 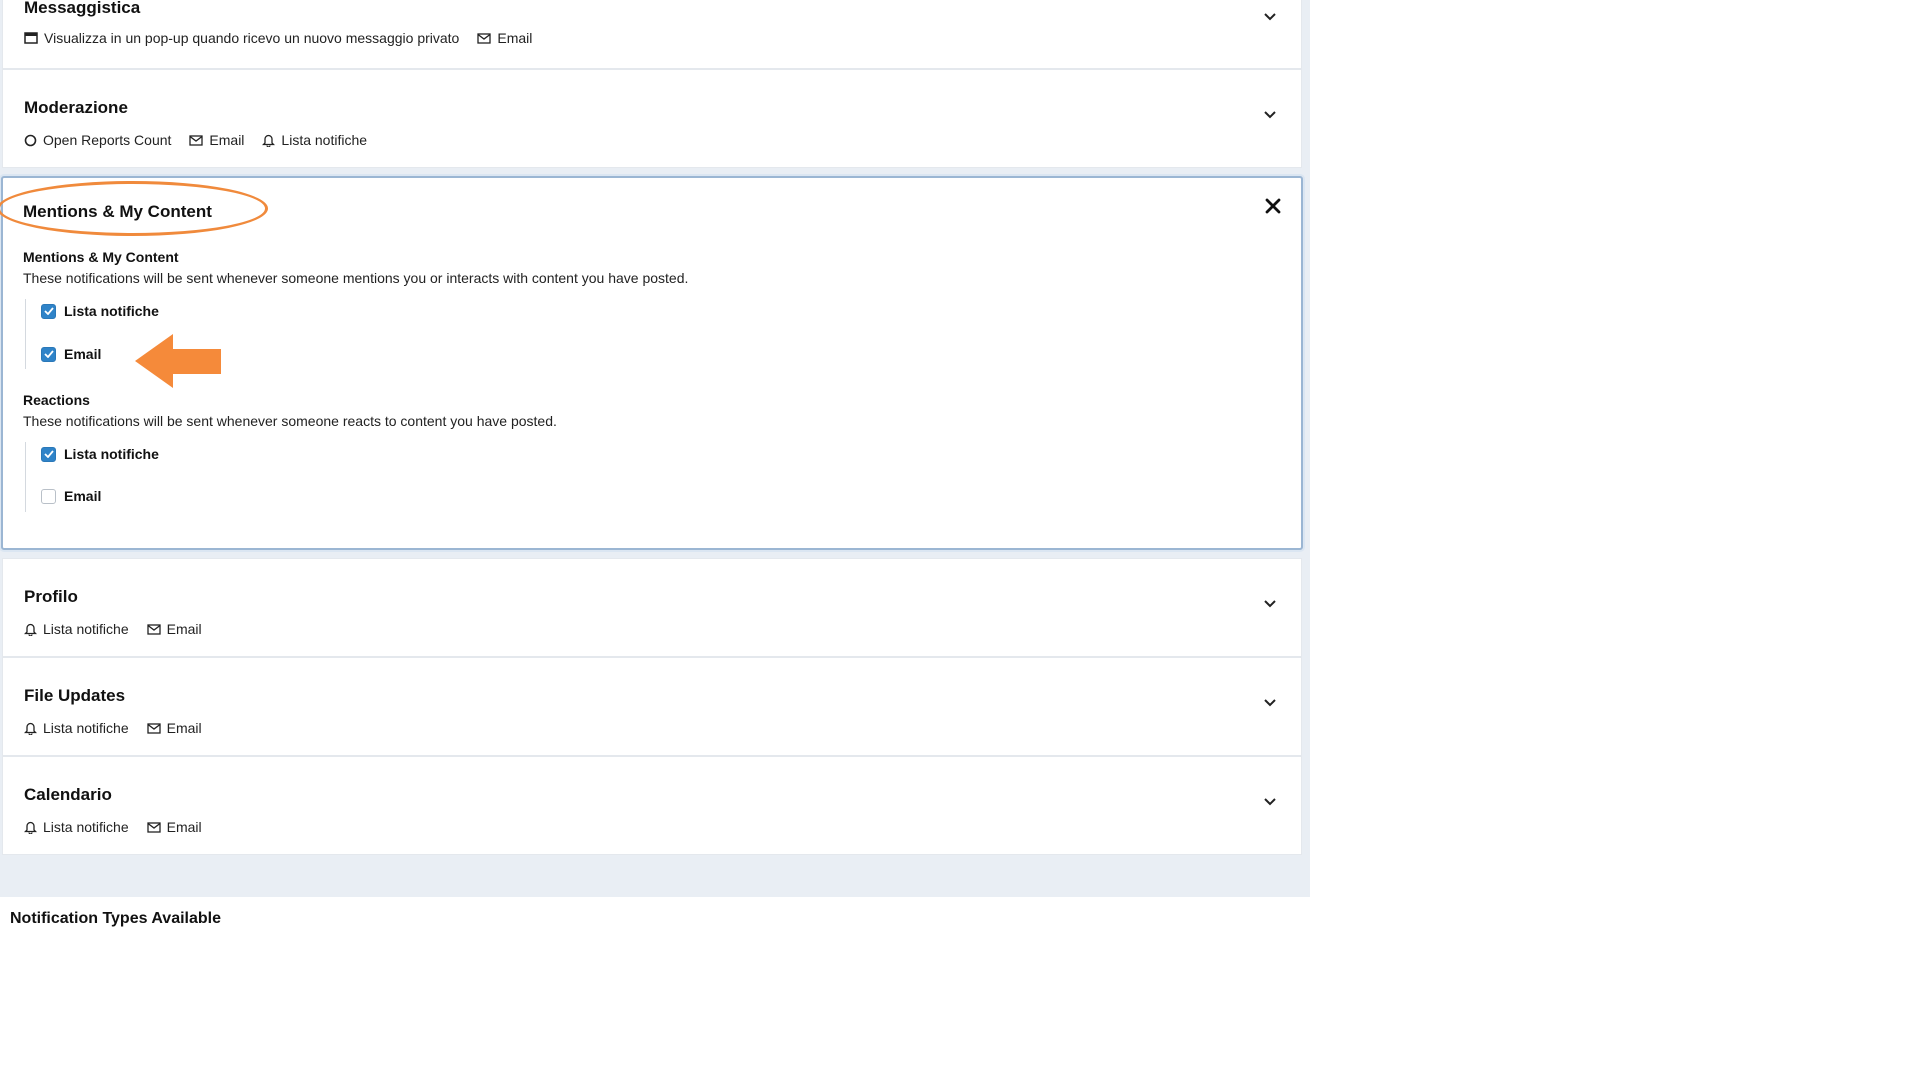 What do you see at coordinates (178, 361) in the screenshot?
I see `annotation-arrow` at bounding box center [178, 361].